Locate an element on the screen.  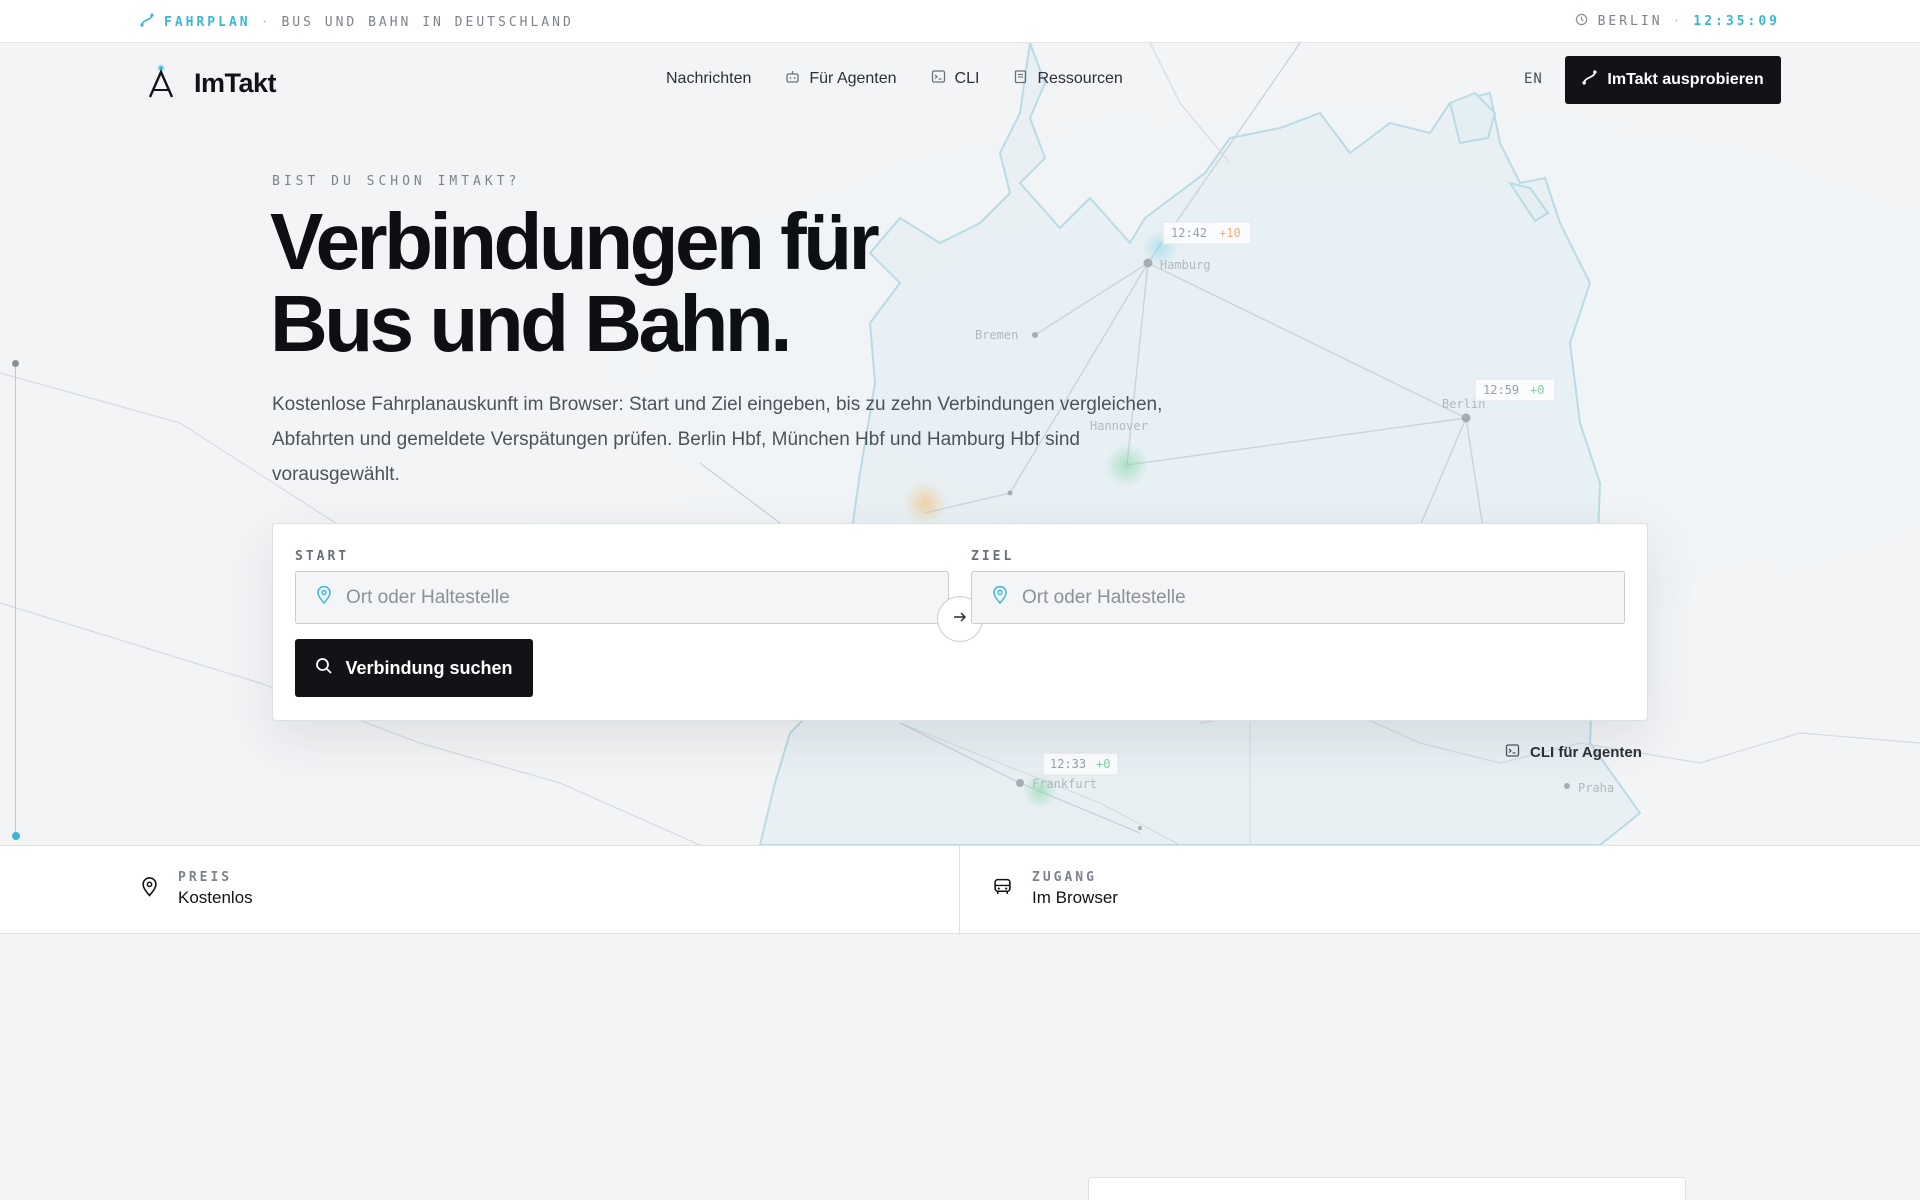
main-nav: Nachrichten Für Agenten CLI Ressourcen is located at coordinates (894, 79).